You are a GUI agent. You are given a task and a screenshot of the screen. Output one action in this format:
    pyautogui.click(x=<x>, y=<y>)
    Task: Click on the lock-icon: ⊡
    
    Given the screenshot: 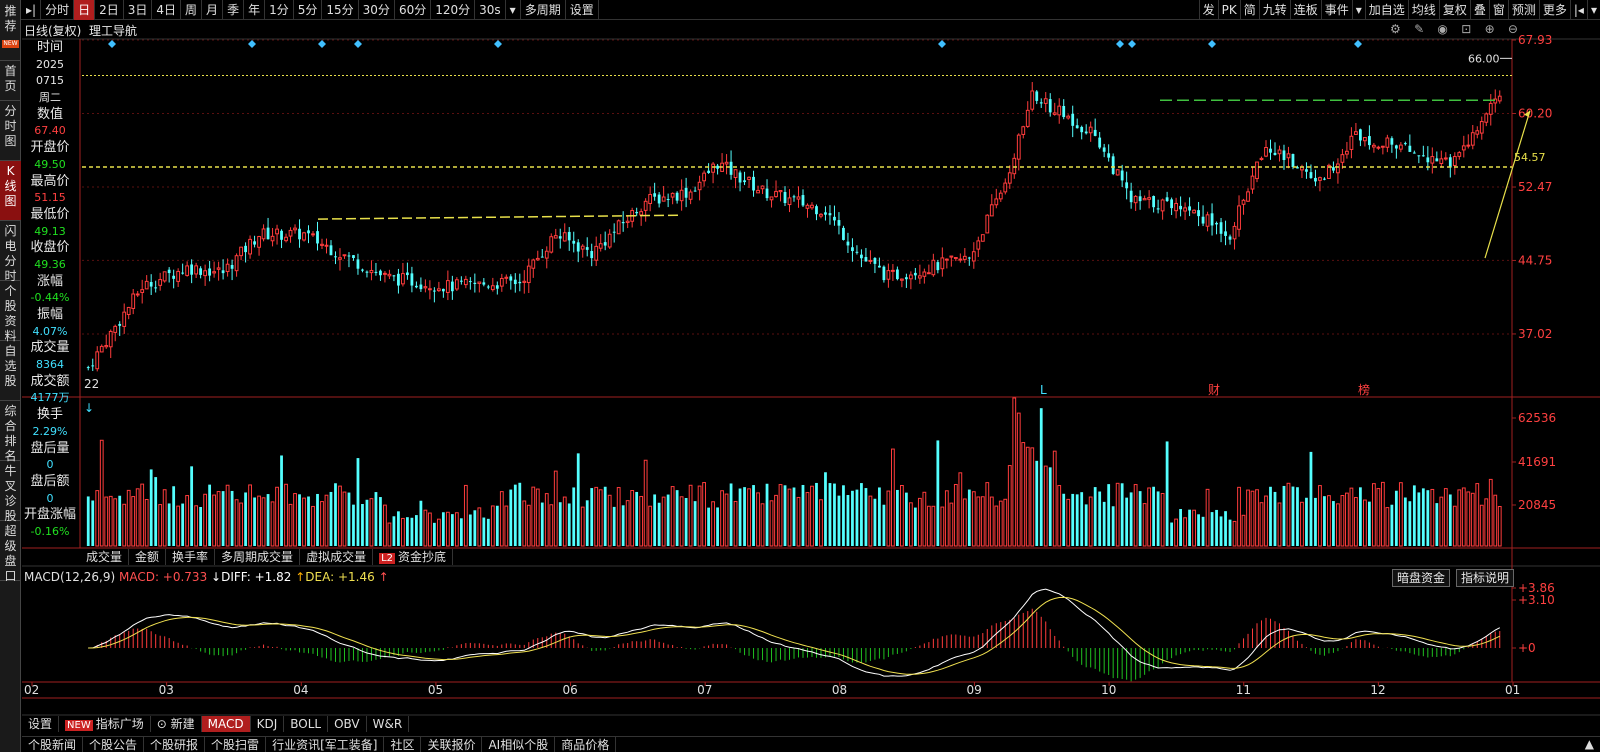 What is the action you would take?
    pyautogui.click(x=1466, y=30)
    